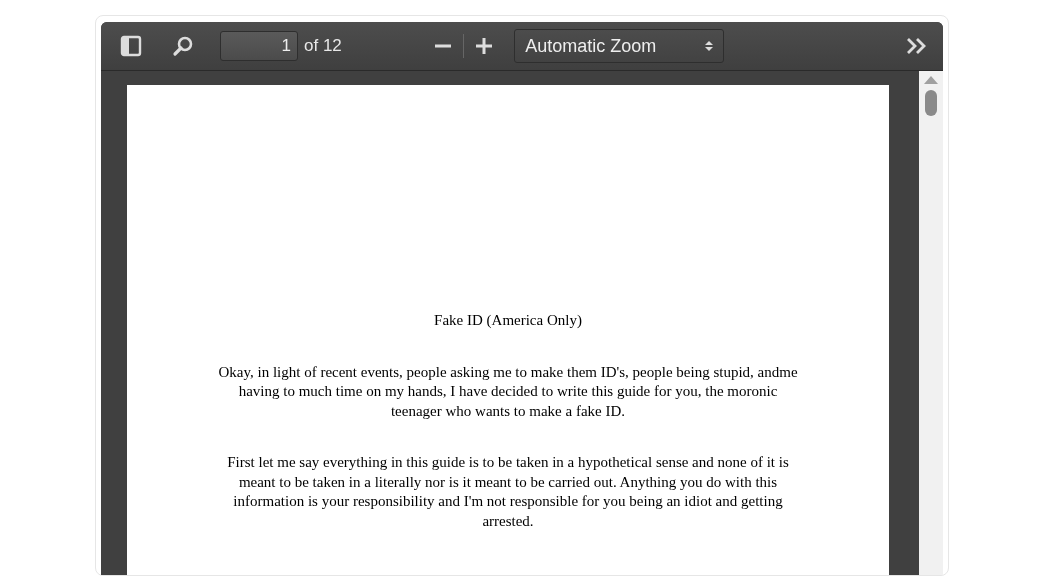 This screenshot has width=1056, height=576. I want to click on page-count: of 12, so click(323, 46).